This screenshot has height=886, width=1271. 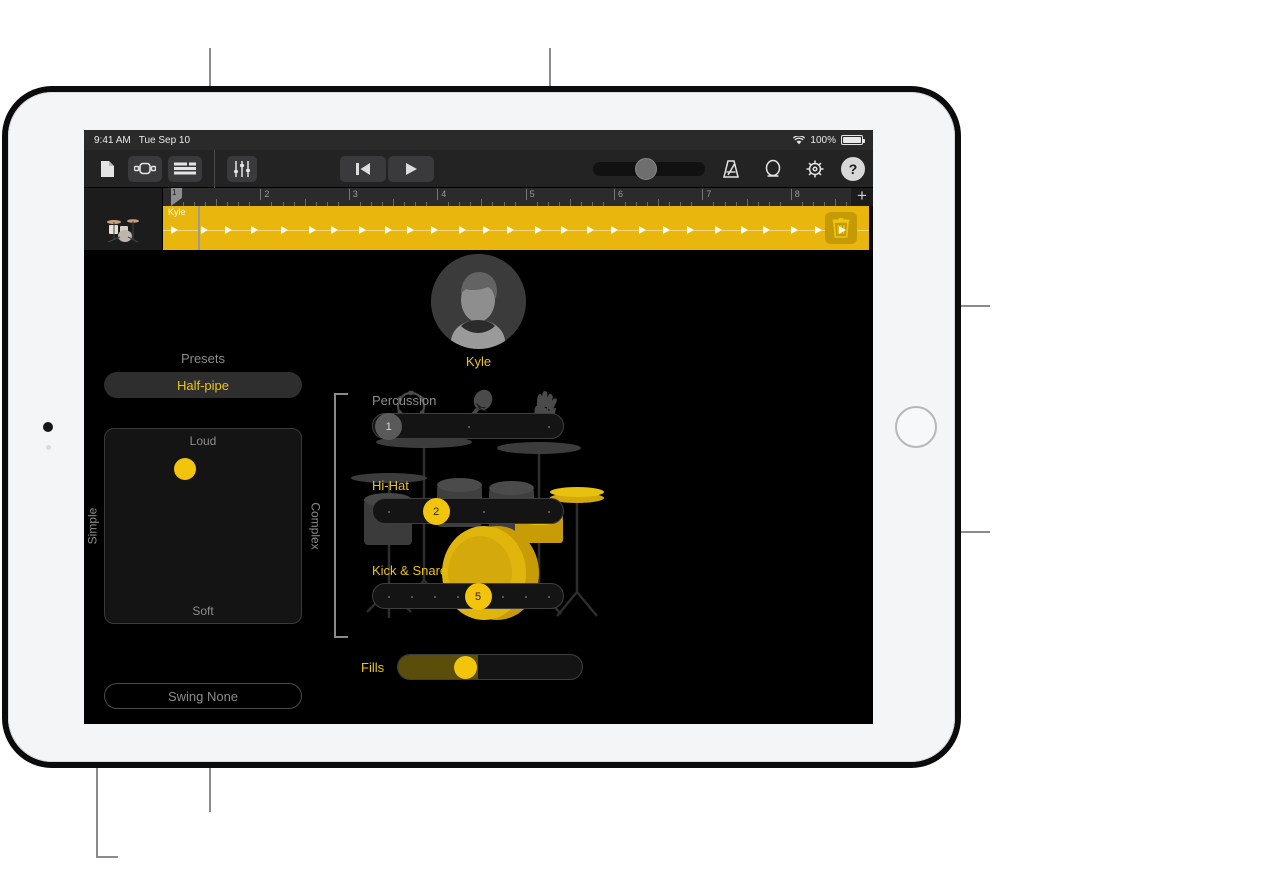 What do you see at coordinates (530, 194) in the screenshot?
I see `ruler-bar-label: 5` at bounding box center [530, 194].